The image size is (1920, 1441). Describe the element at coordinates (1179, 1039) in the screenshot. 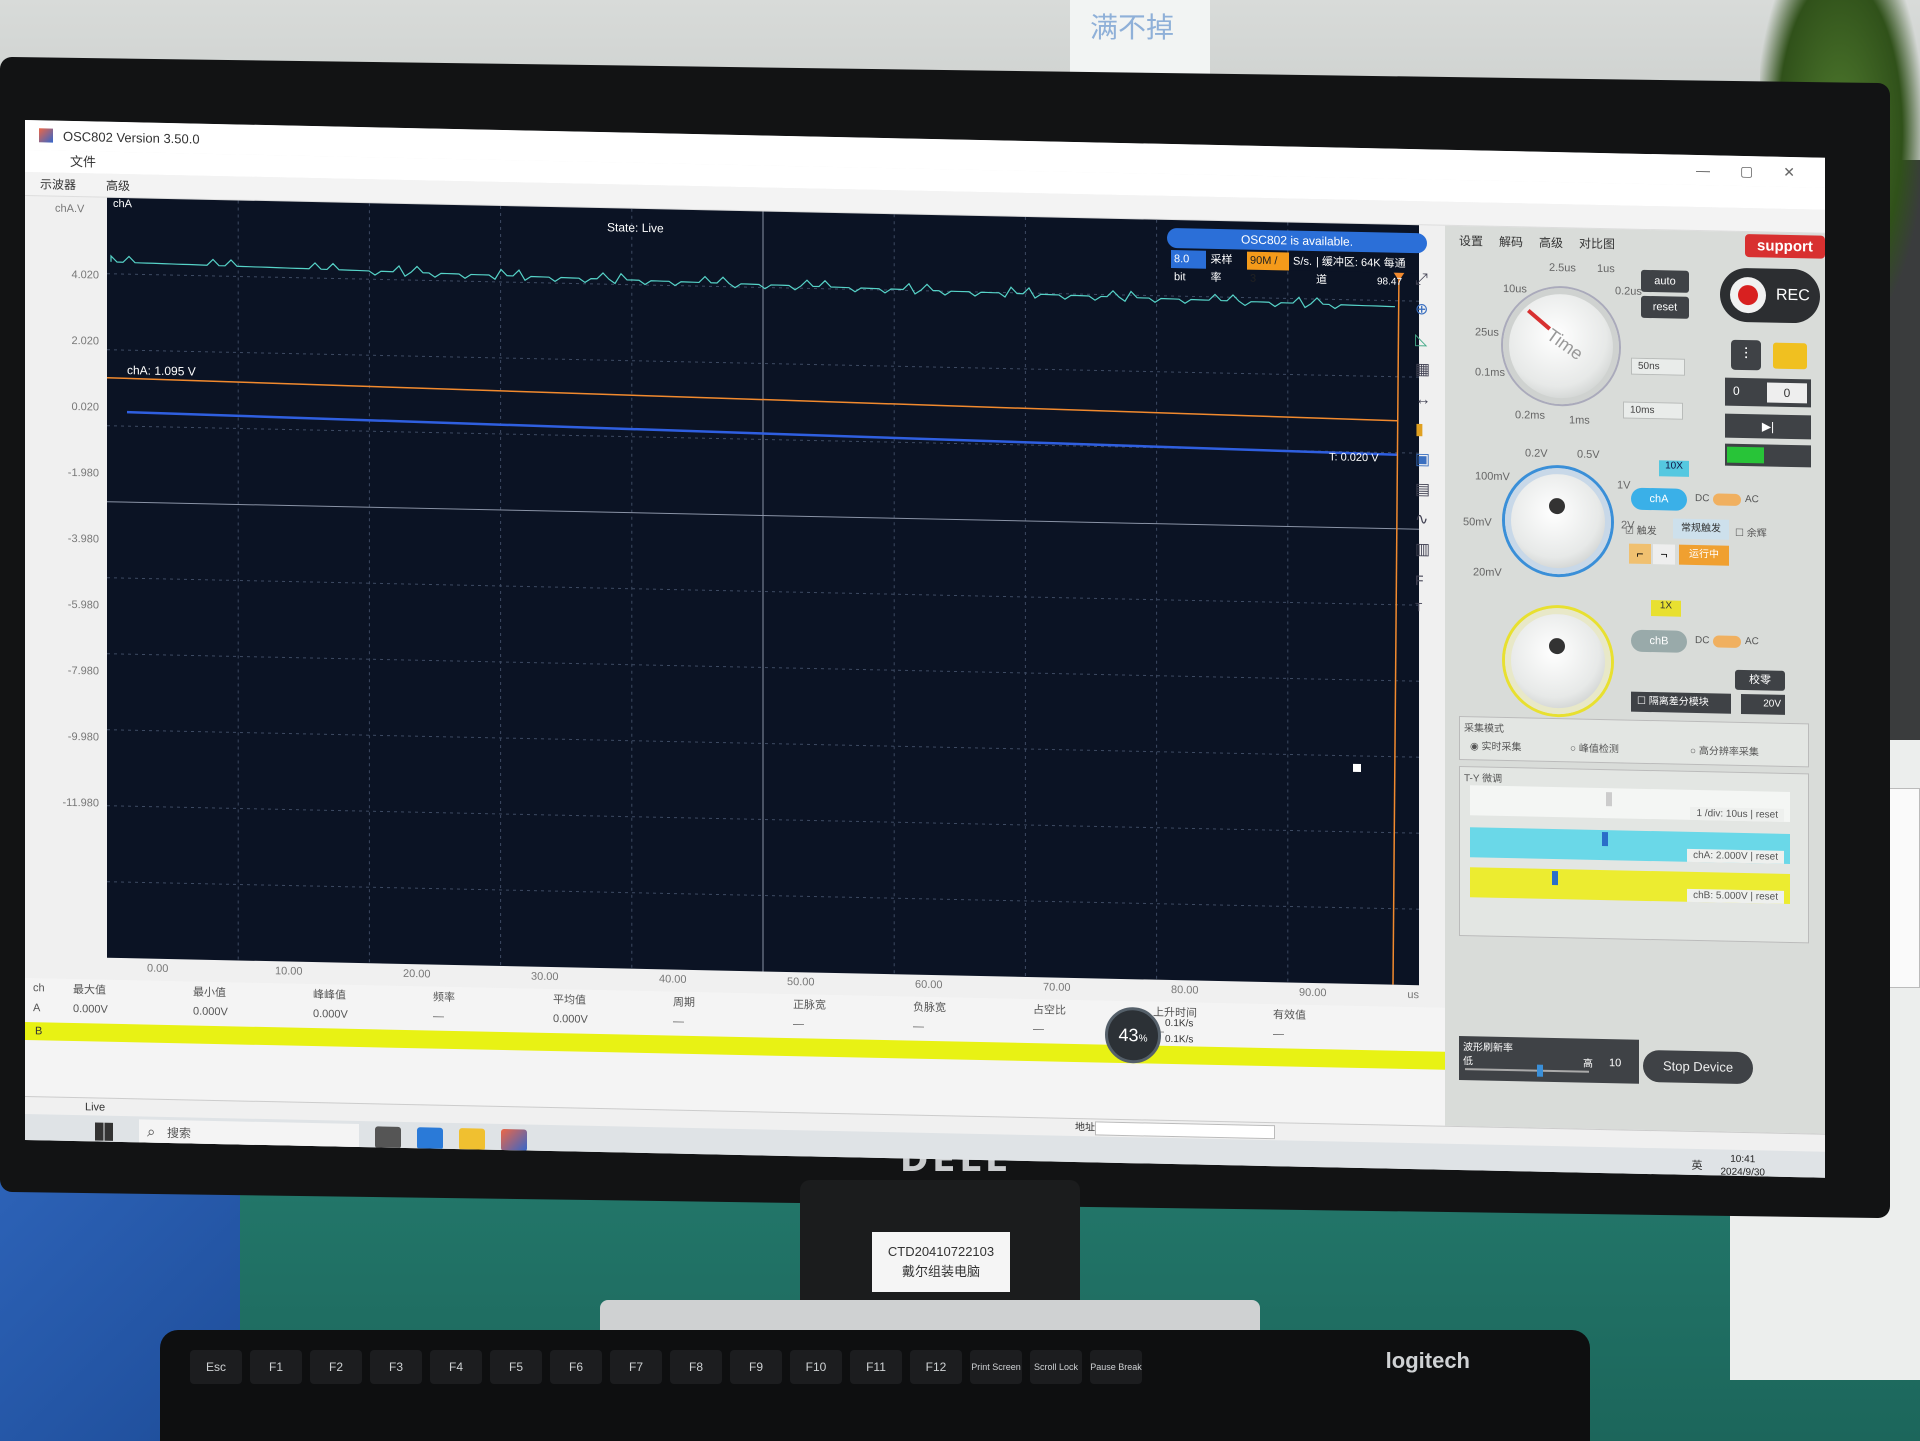

I see `rate-down: 0.1K/s` at that location.